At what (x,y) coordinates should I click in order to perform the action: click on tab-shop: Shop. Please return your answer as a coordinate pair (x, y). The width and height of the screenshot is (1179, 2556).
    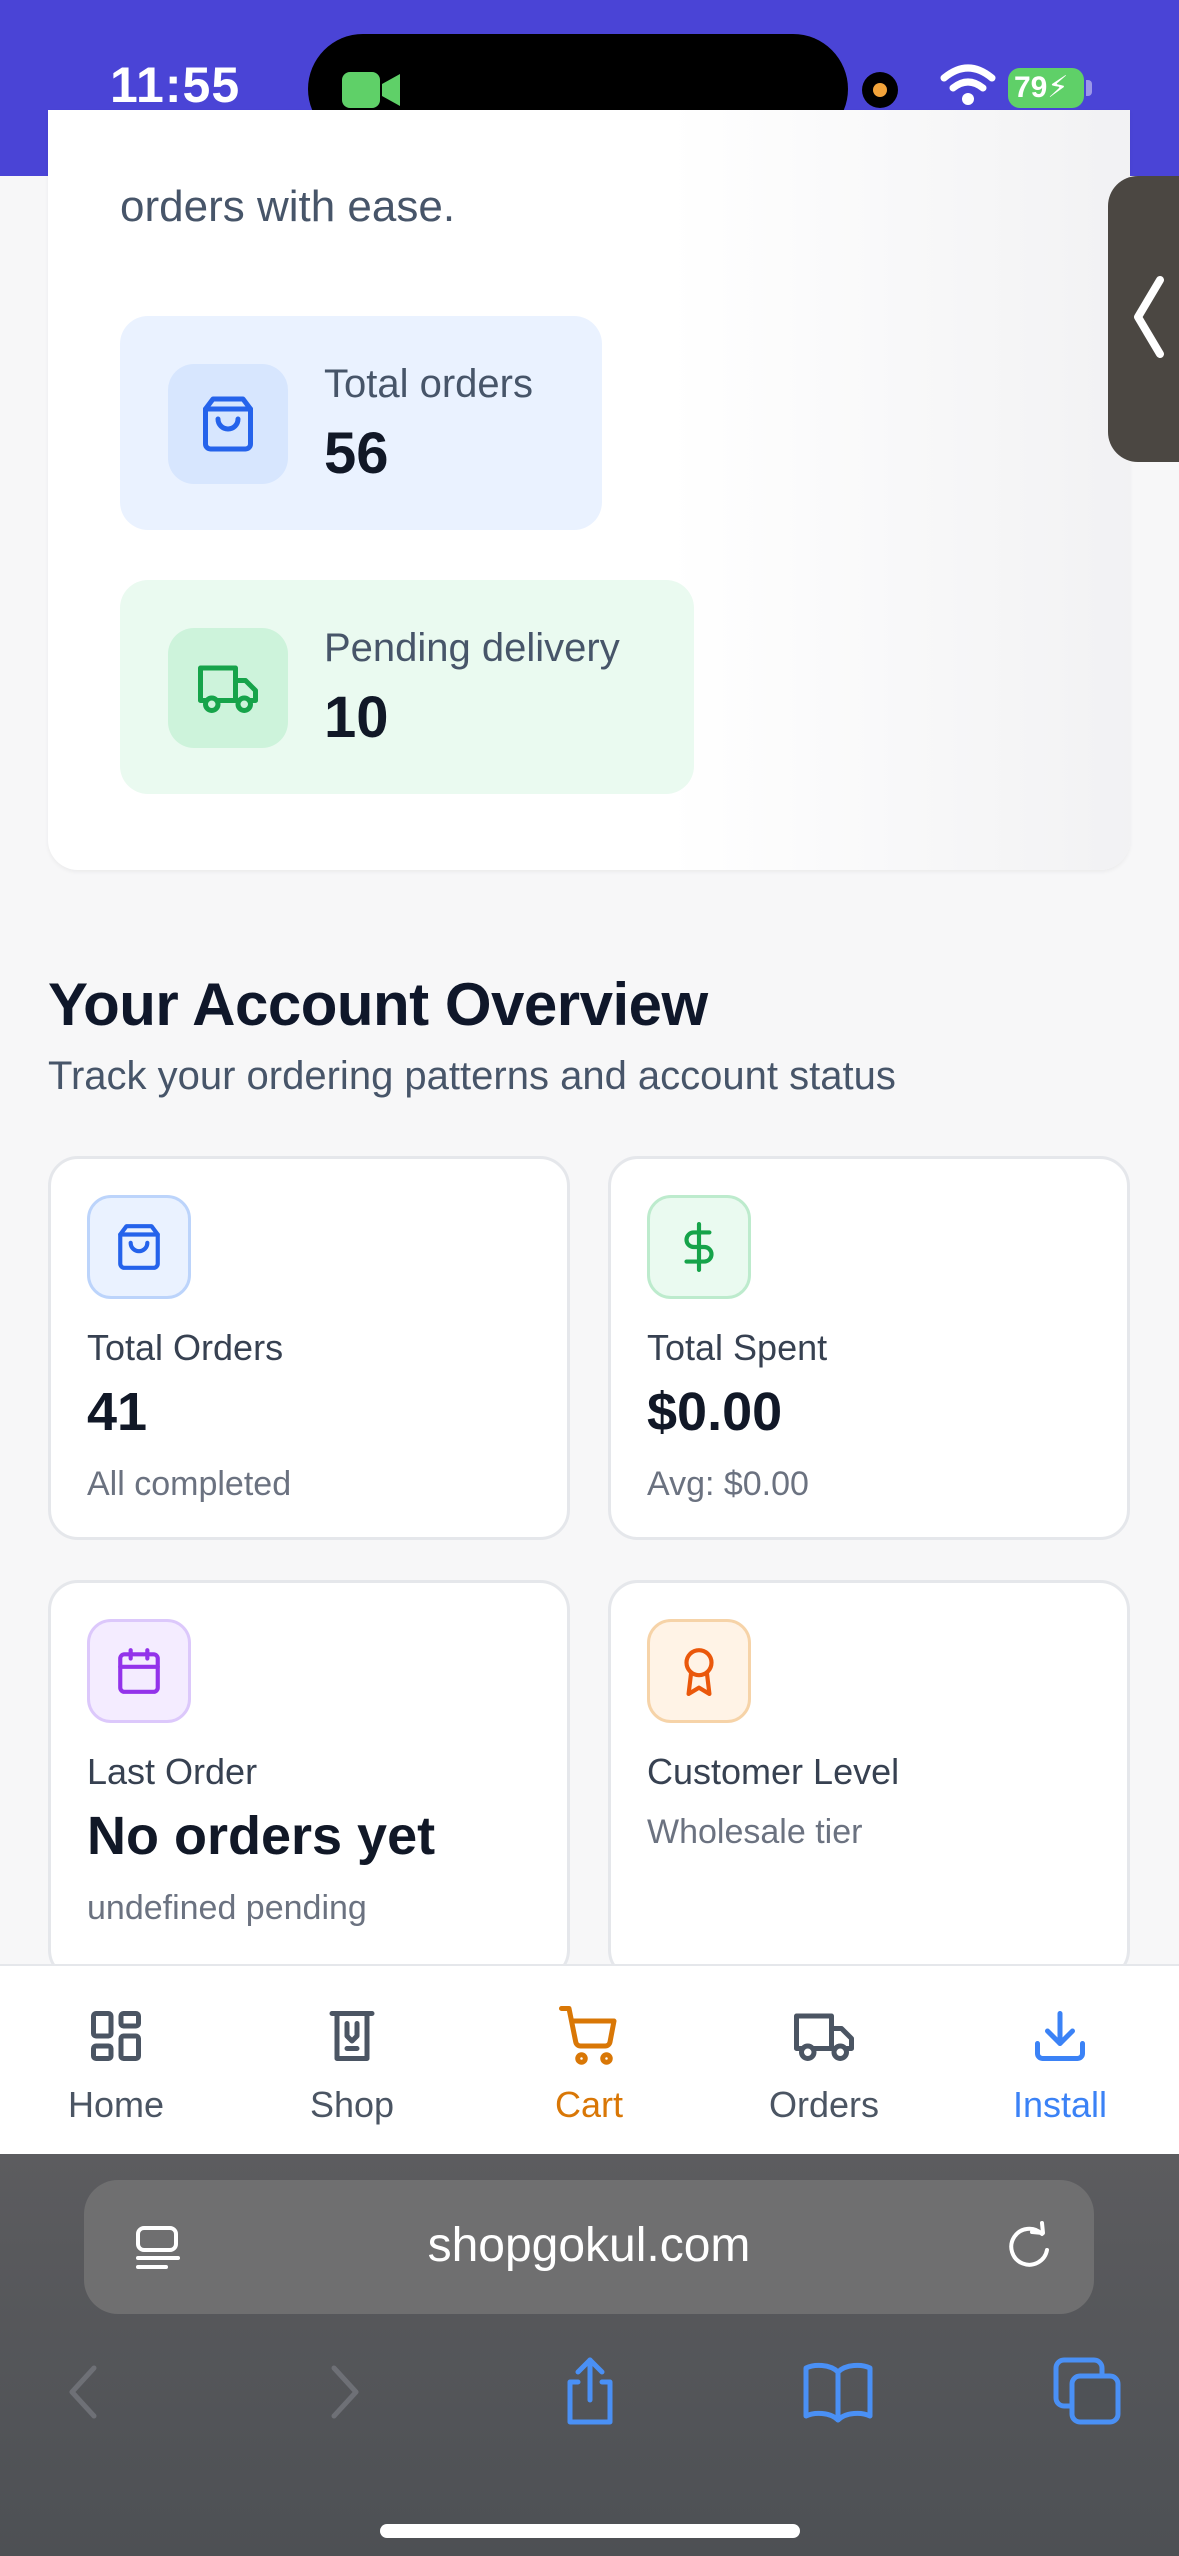
    Looking at the image, I should click on (352, 2061).